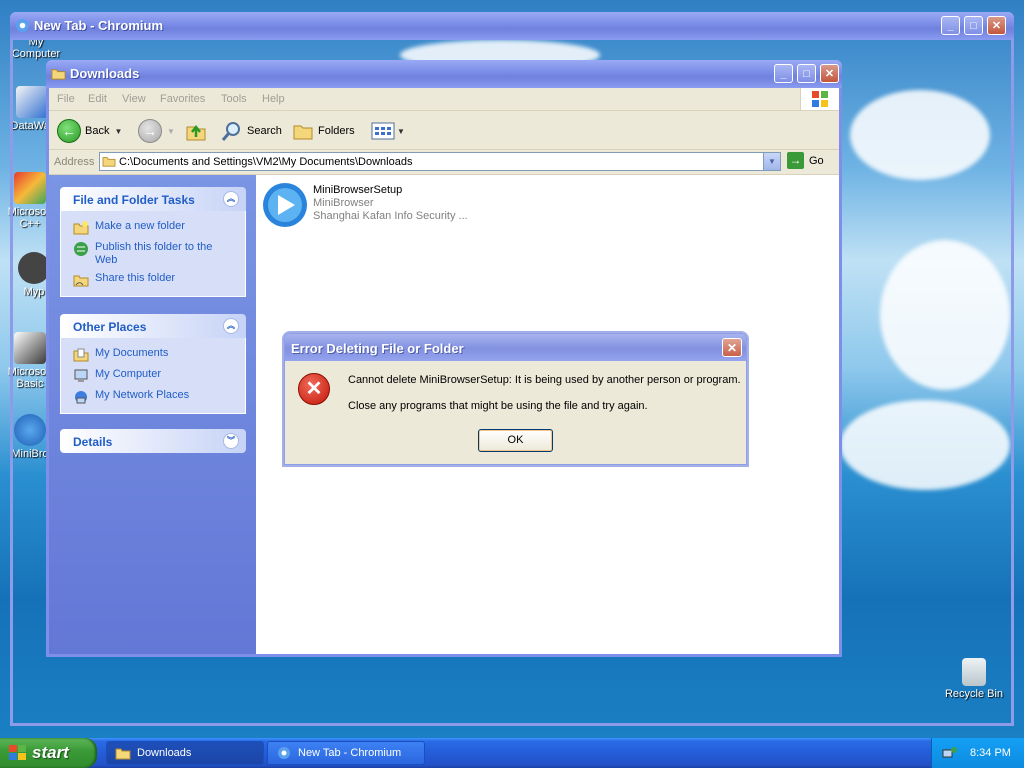  I want to click on panel-header: Details ︾, so click(153, 441).